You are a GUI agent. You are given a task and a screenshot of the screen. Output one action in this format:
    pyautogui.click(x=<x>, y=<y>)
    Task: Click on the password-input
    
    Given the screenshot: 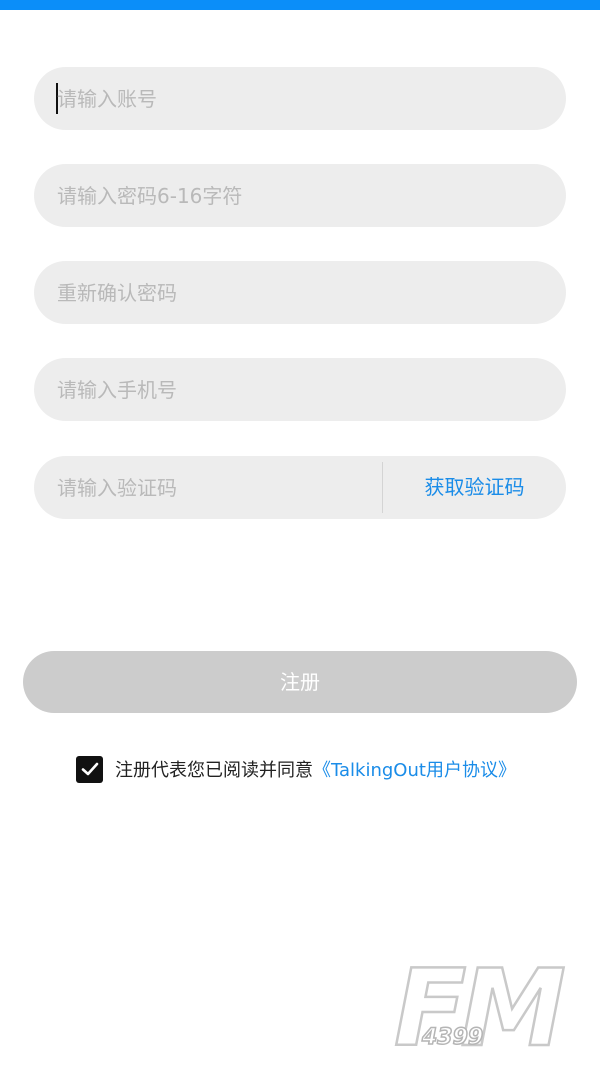 What is the action you would take?
    pyautogui.click(x=297, y=195)
    